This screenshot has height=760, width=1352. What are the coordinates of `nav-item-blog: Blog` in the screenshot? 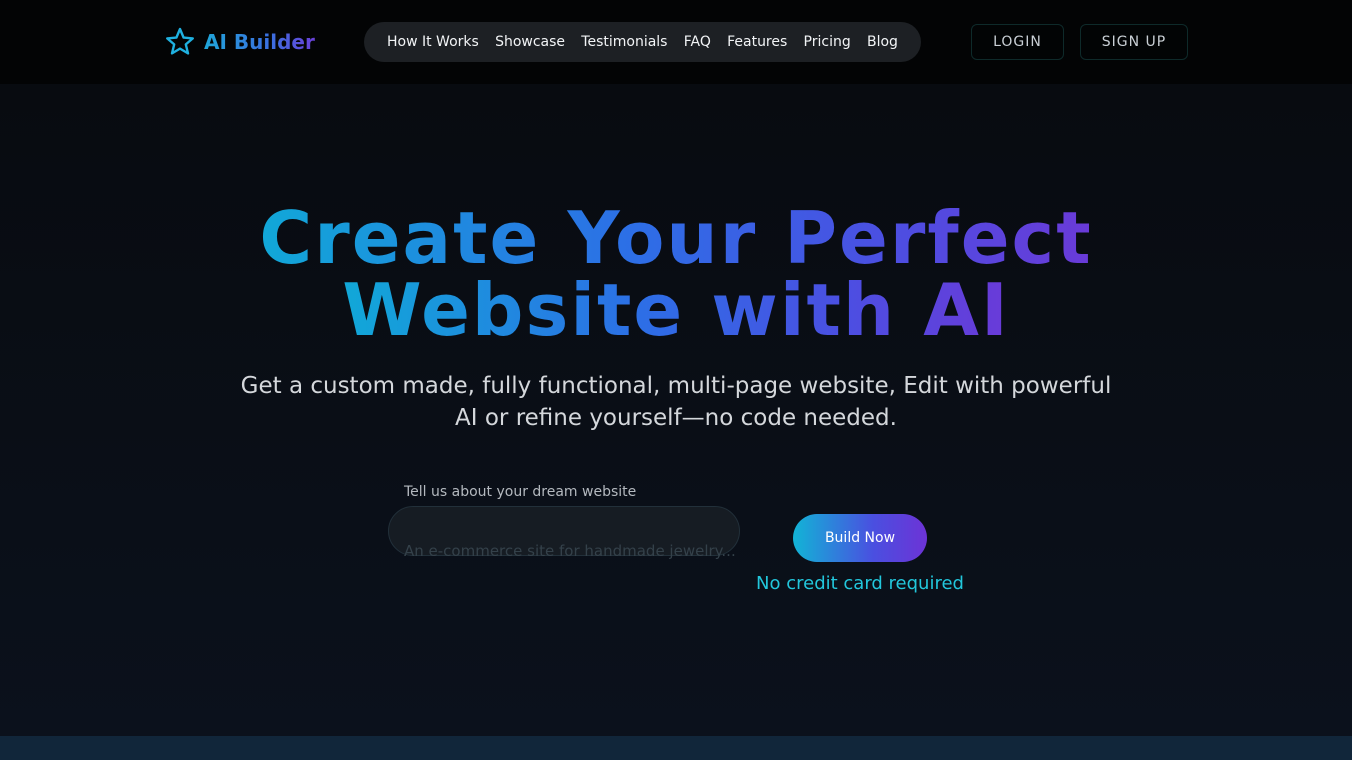 It's located at (882, 42).